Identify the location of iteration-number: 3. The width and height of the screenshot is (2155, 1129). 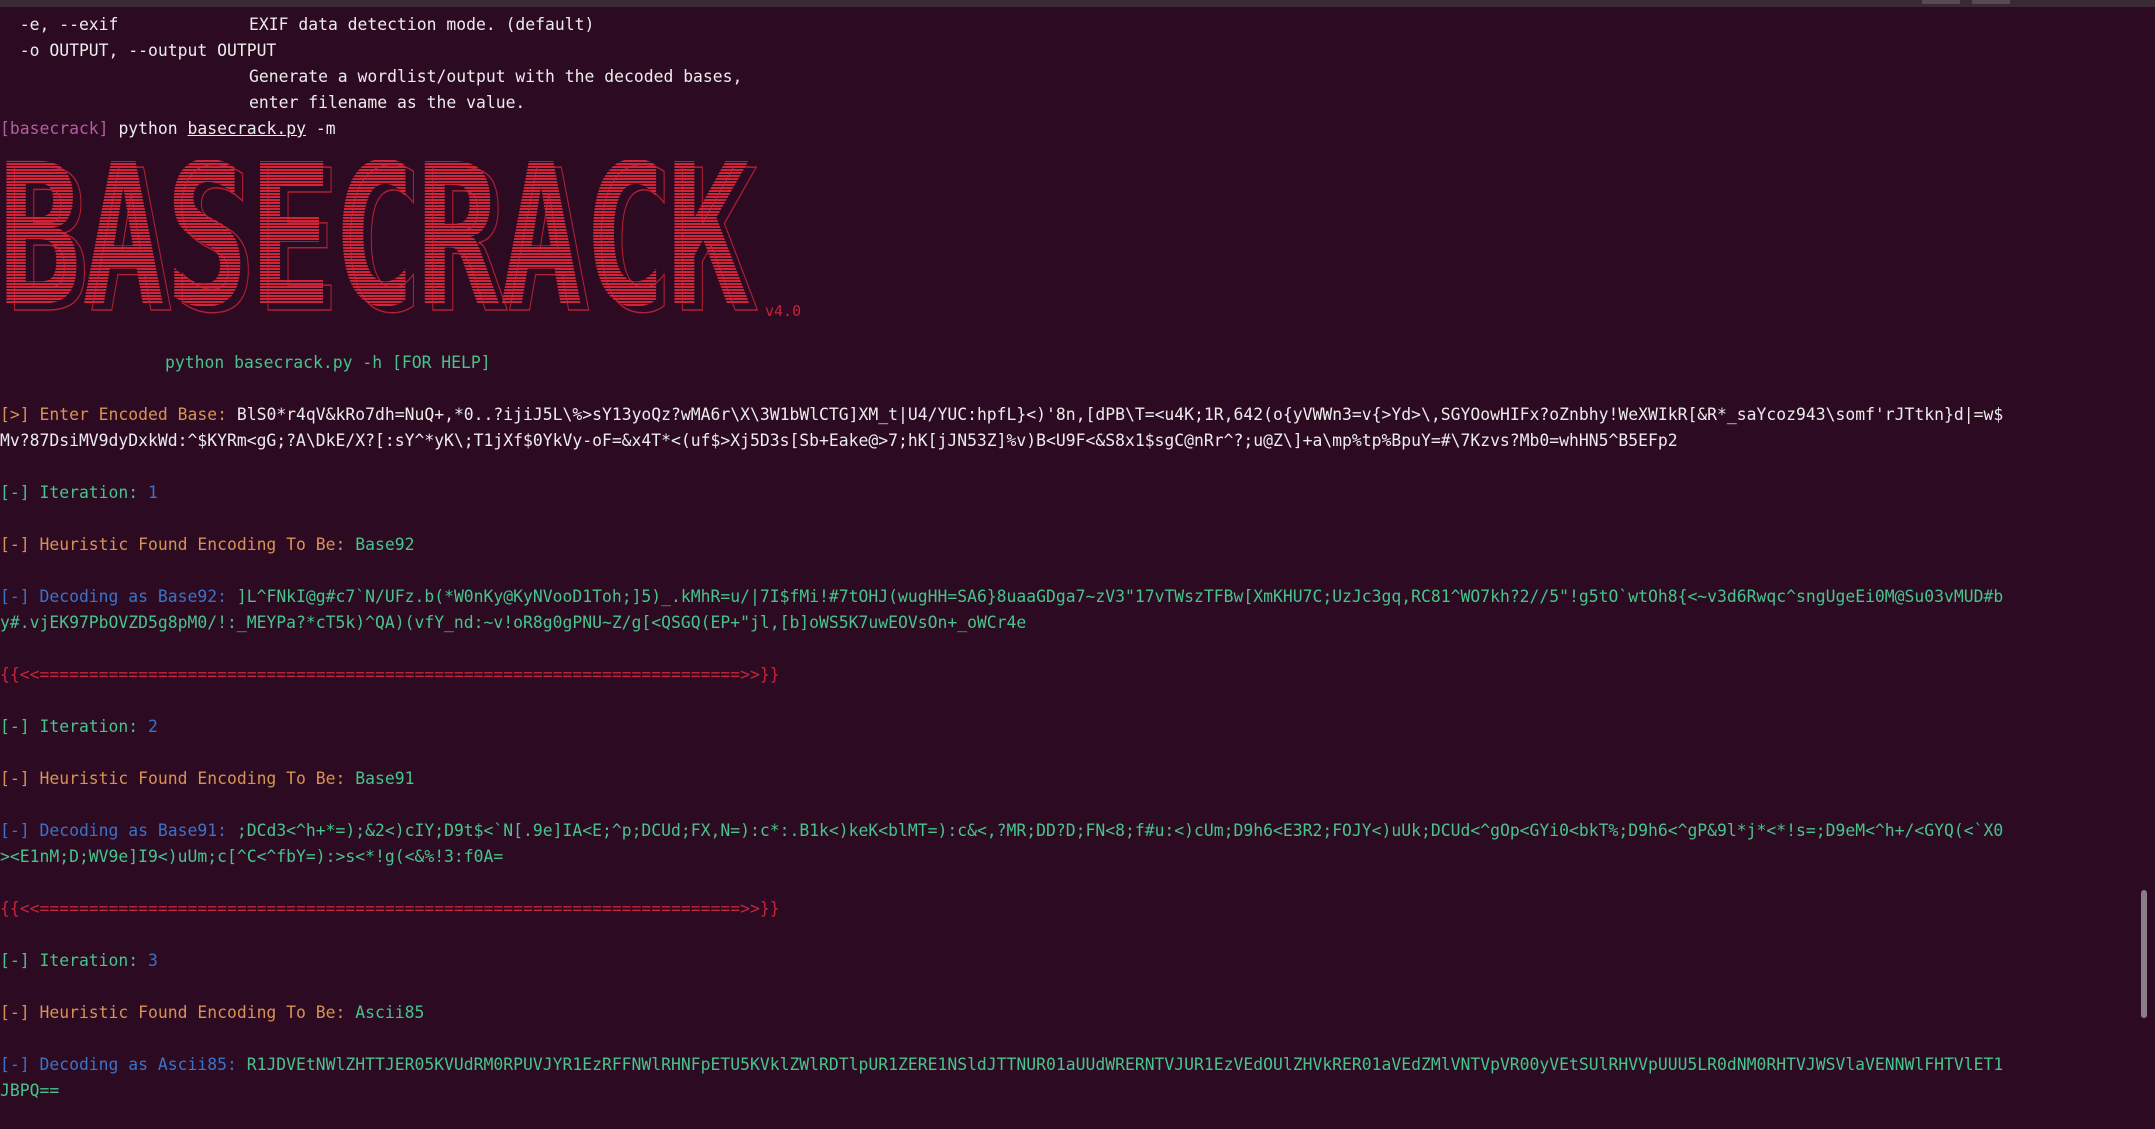
(153, 960).